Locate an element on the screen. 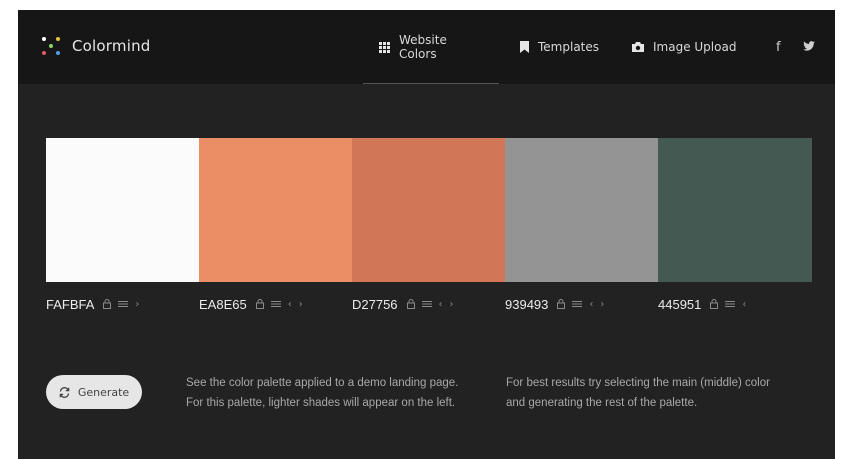 The height and width of the screenshot is (459, 854). swatch-5-code: 445951 ‹ is located at coordinates (702, 304).